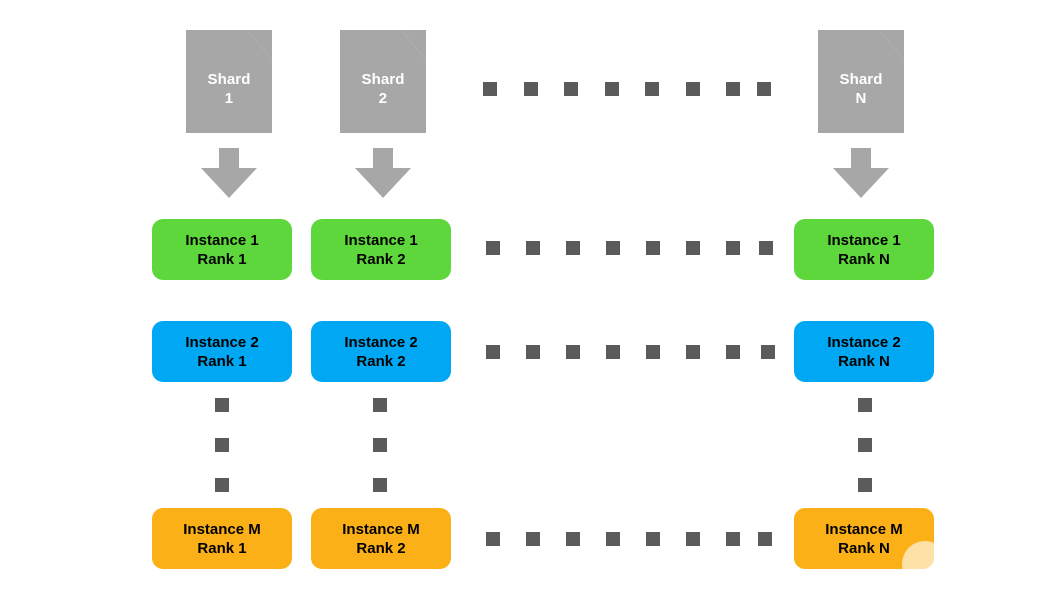 This screenshot has width=1053, height=593. I want to click on shard-label: Shard N, so click(861, 89).